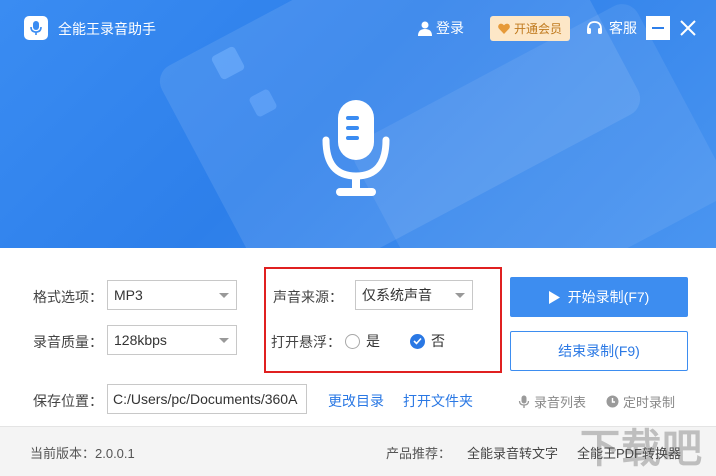 Image resolution: width=716 pixels, height=476 pixels. What do you see at coordinates (438, 341) in the screenshot?
I see `float-no-label: 否` at bounding box center [438, 341].